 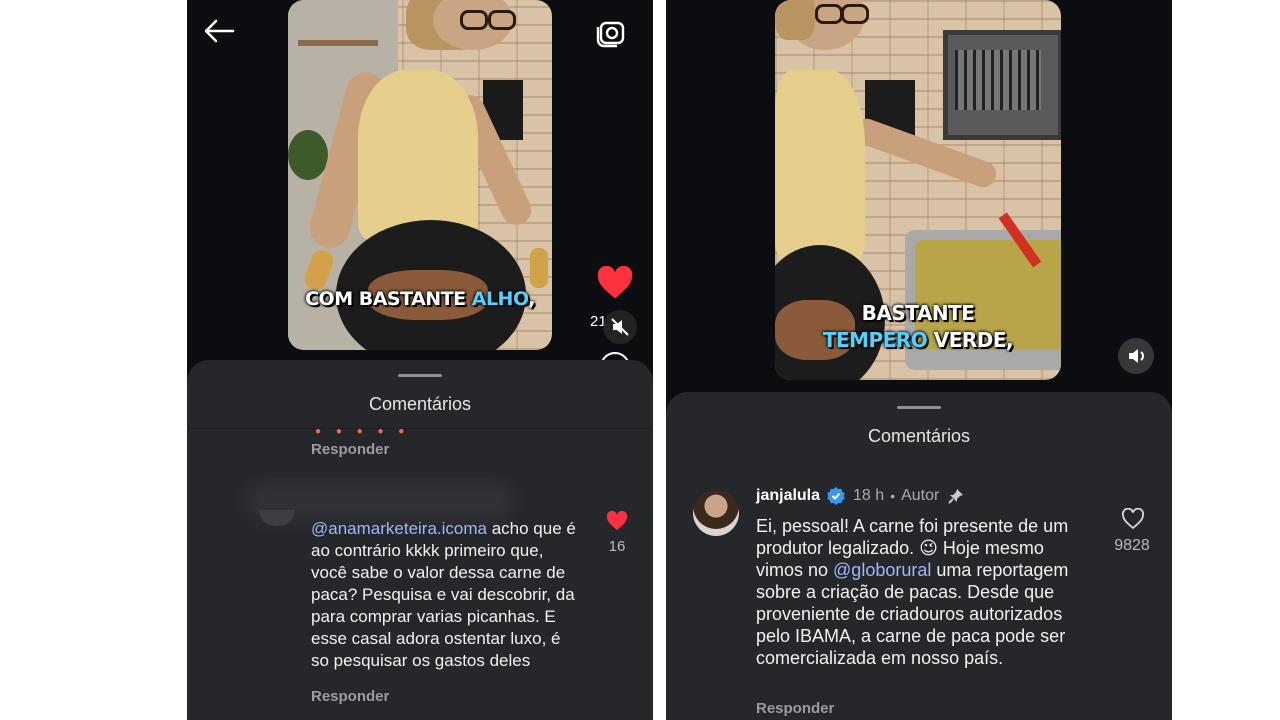 I want to click on caption-text: COM BASTANTE, so click(x=388, y=299).